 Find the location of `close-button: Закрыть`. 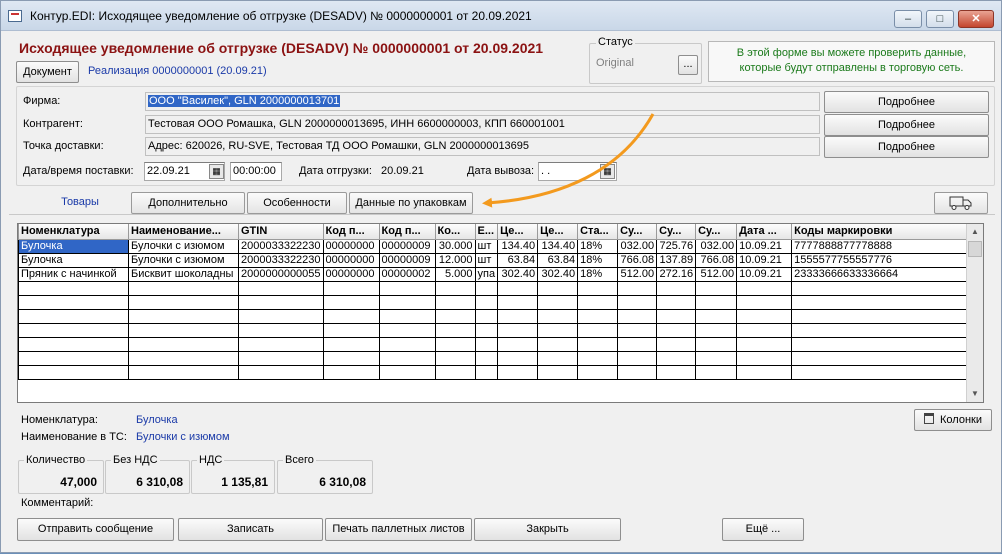

close-button: Закрыть is located at coordinates (547, 529).